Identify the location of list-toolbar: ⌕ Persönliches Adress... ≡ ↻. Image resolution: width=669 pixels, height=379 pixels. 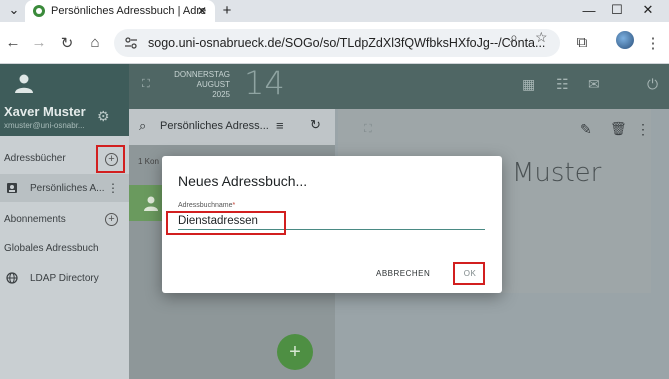
(232, 127).